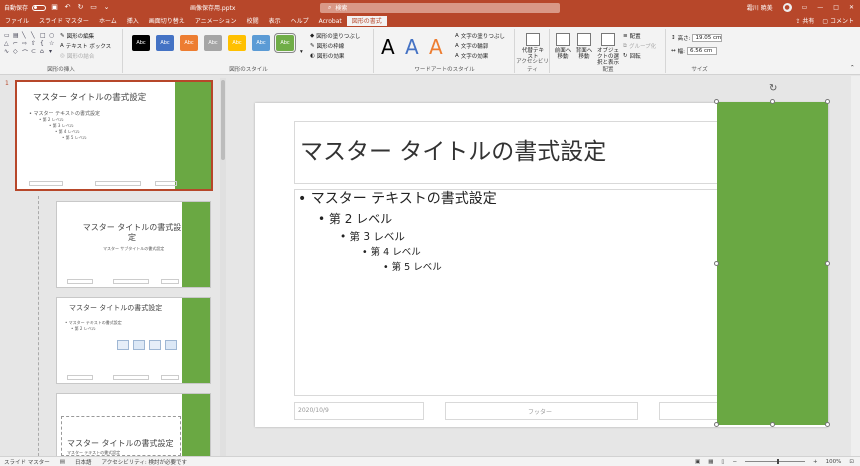 The image size is (860, 466). I want to click on footer-text: フッター, so click(540, 411).